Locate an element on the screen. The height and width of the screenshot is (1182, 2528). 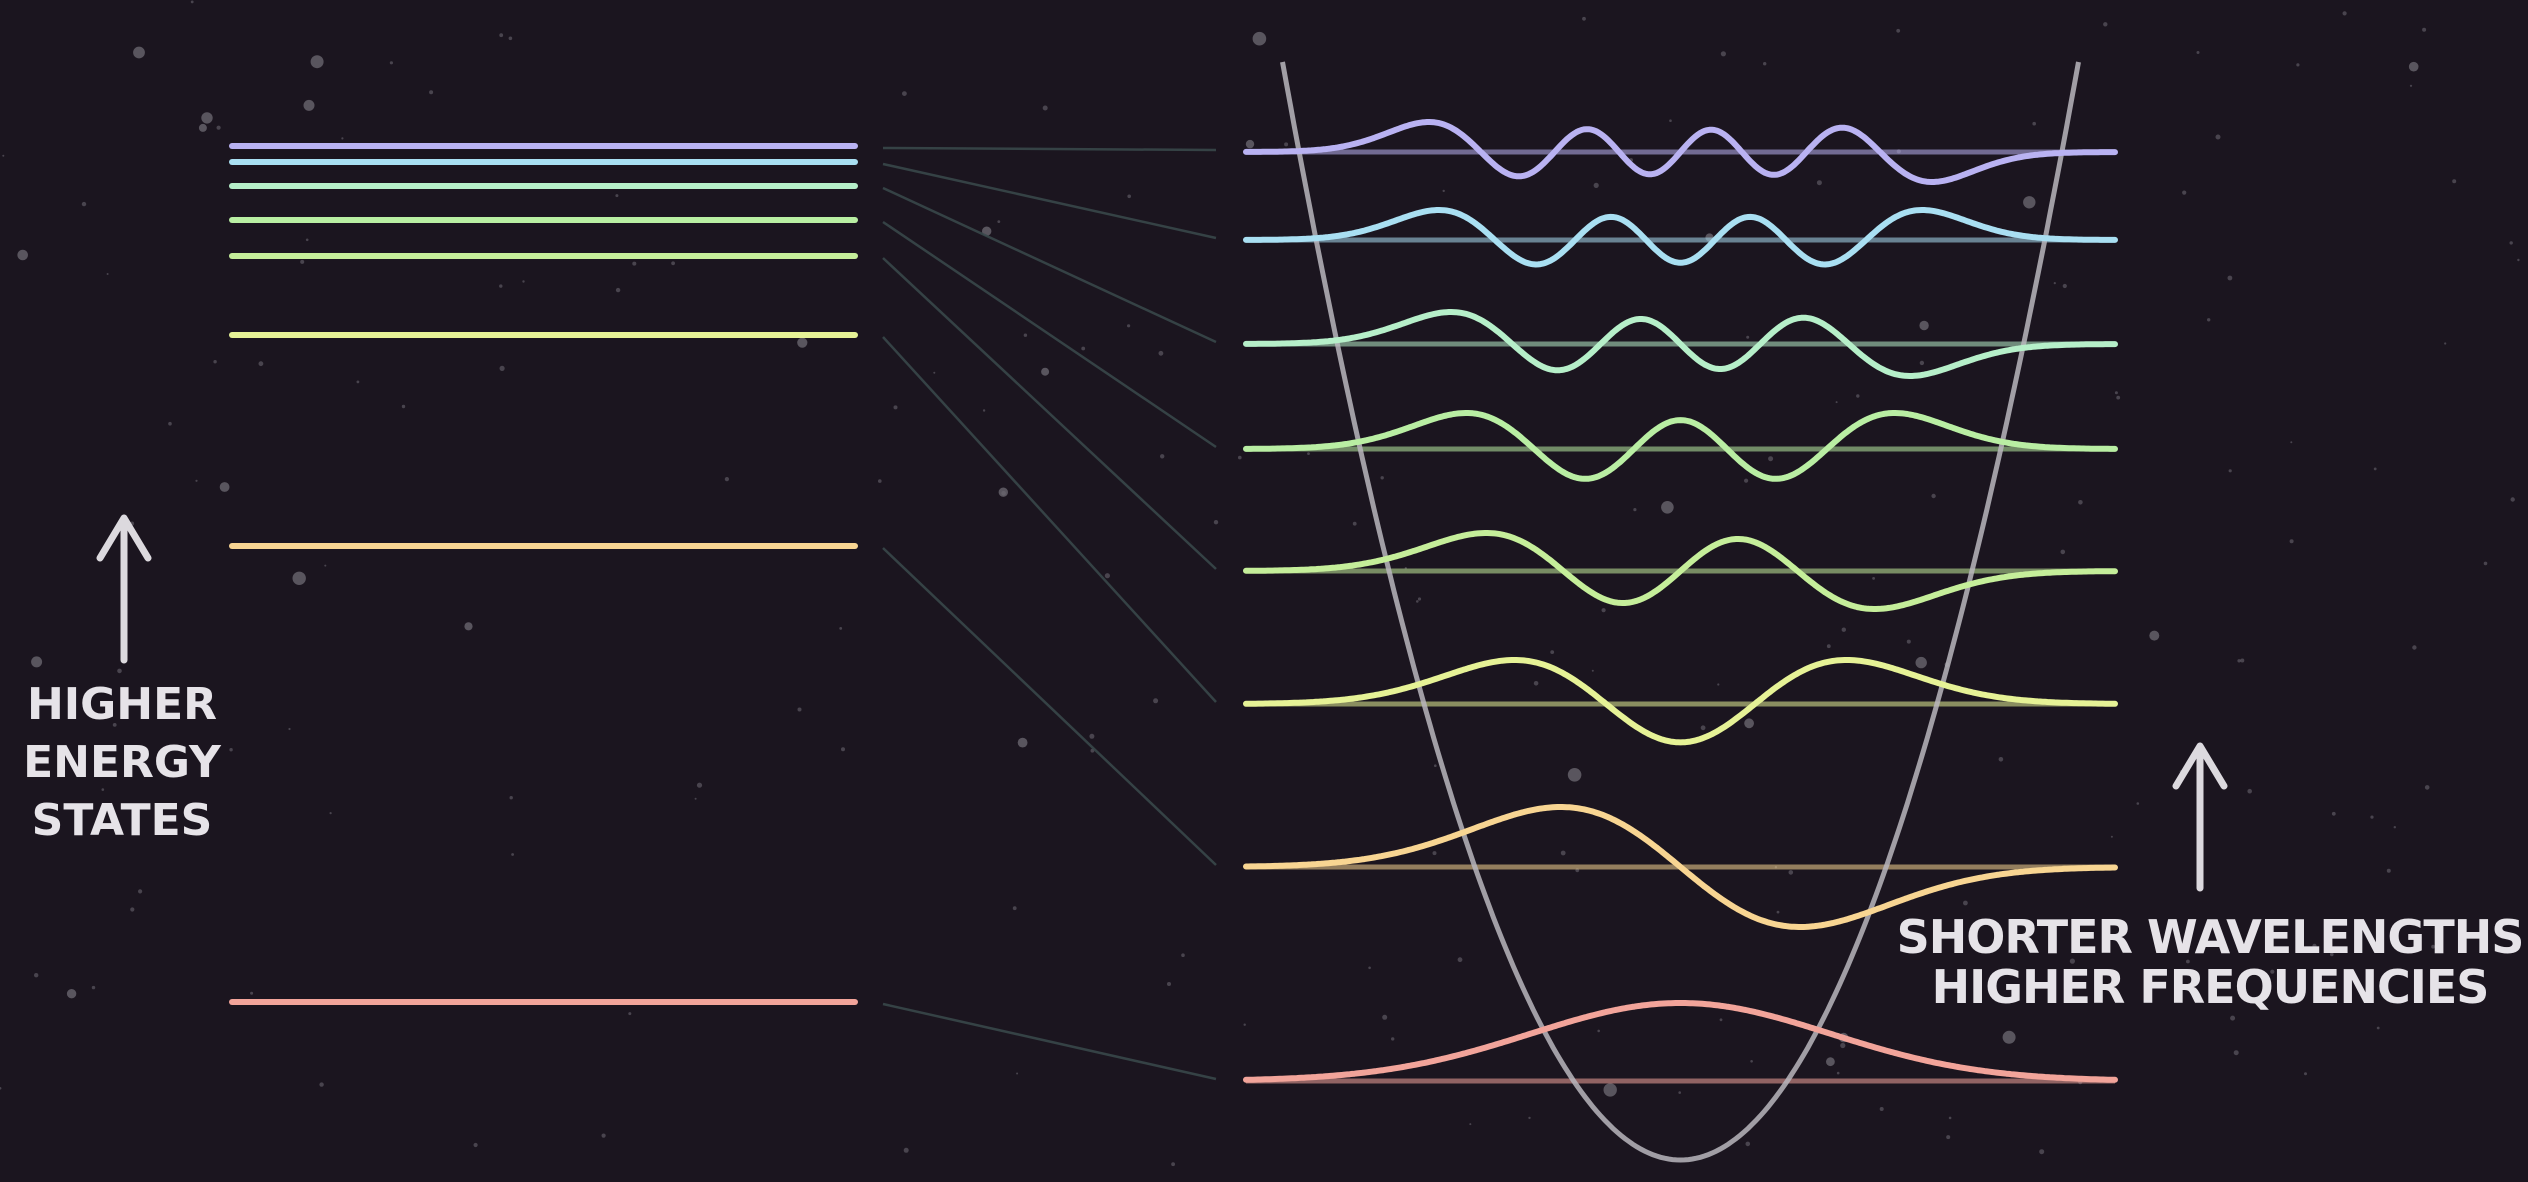
up-arrow-icon is located at coordinates (124, 589).